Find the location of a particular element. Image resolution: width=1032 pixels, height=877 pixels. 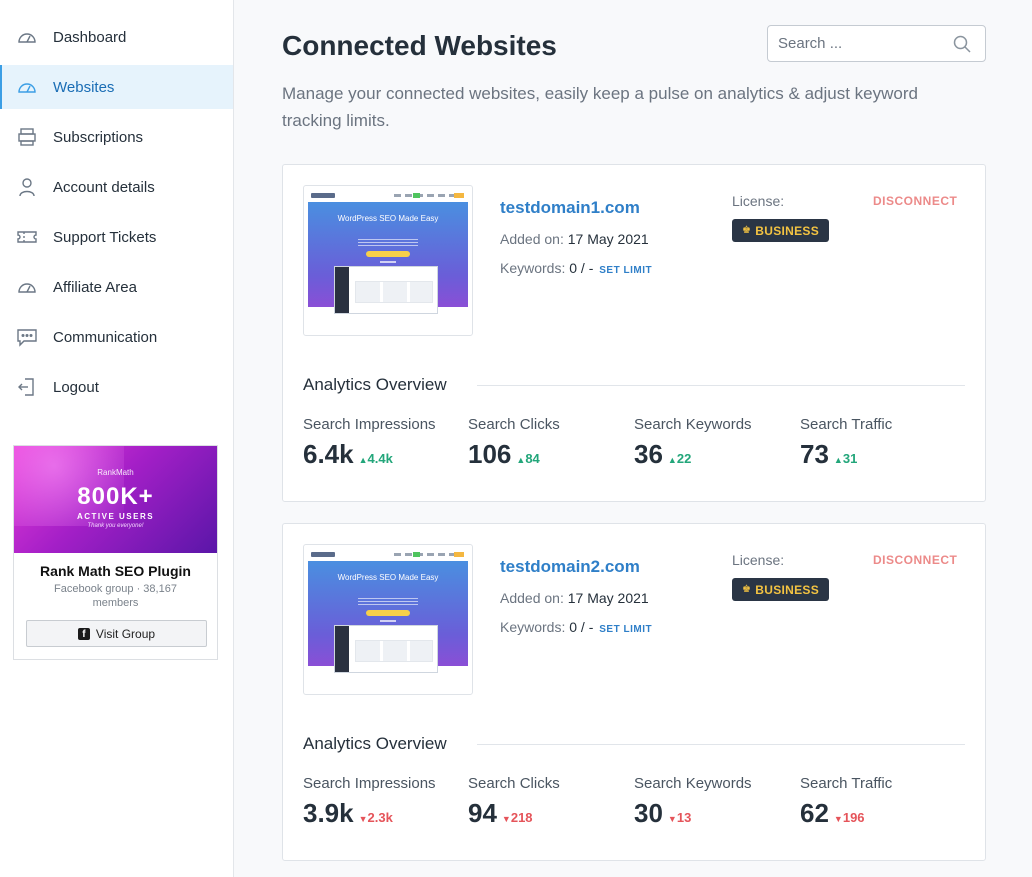

metric-delta: ▼218 is located at coordinates (517, 817).